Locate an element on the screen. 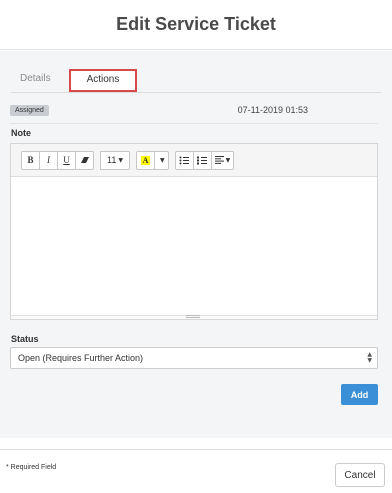  footer-divider is located at coordinates (196, 449).